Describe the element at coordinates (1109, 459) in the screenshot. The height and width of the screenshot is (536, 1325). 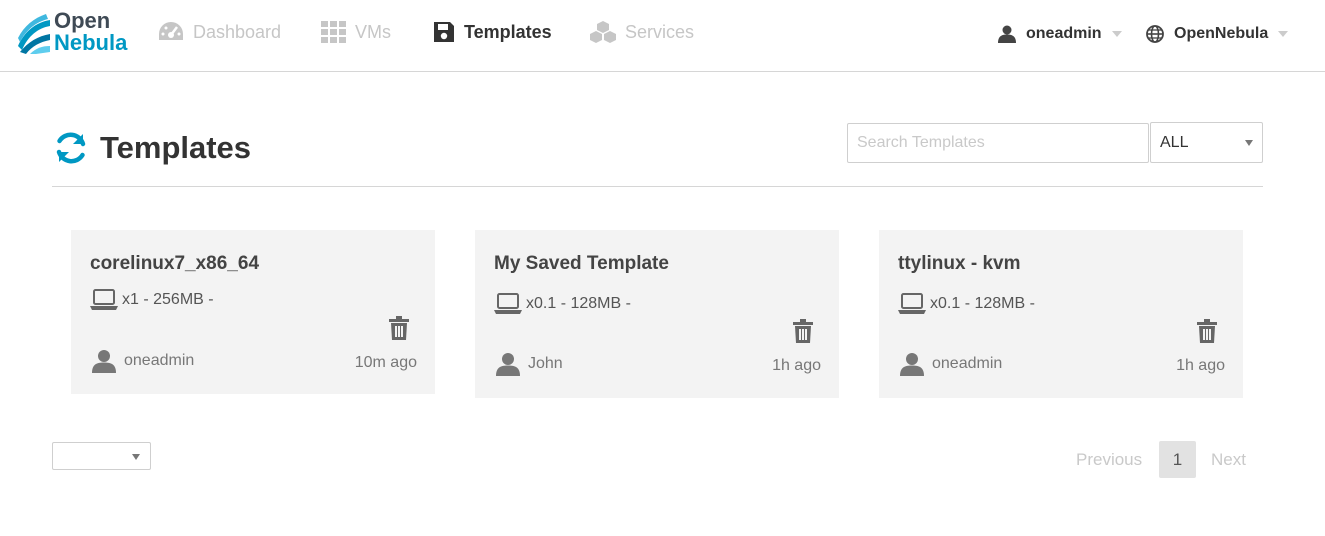
I see `previous-page-button: Previous` at that location.